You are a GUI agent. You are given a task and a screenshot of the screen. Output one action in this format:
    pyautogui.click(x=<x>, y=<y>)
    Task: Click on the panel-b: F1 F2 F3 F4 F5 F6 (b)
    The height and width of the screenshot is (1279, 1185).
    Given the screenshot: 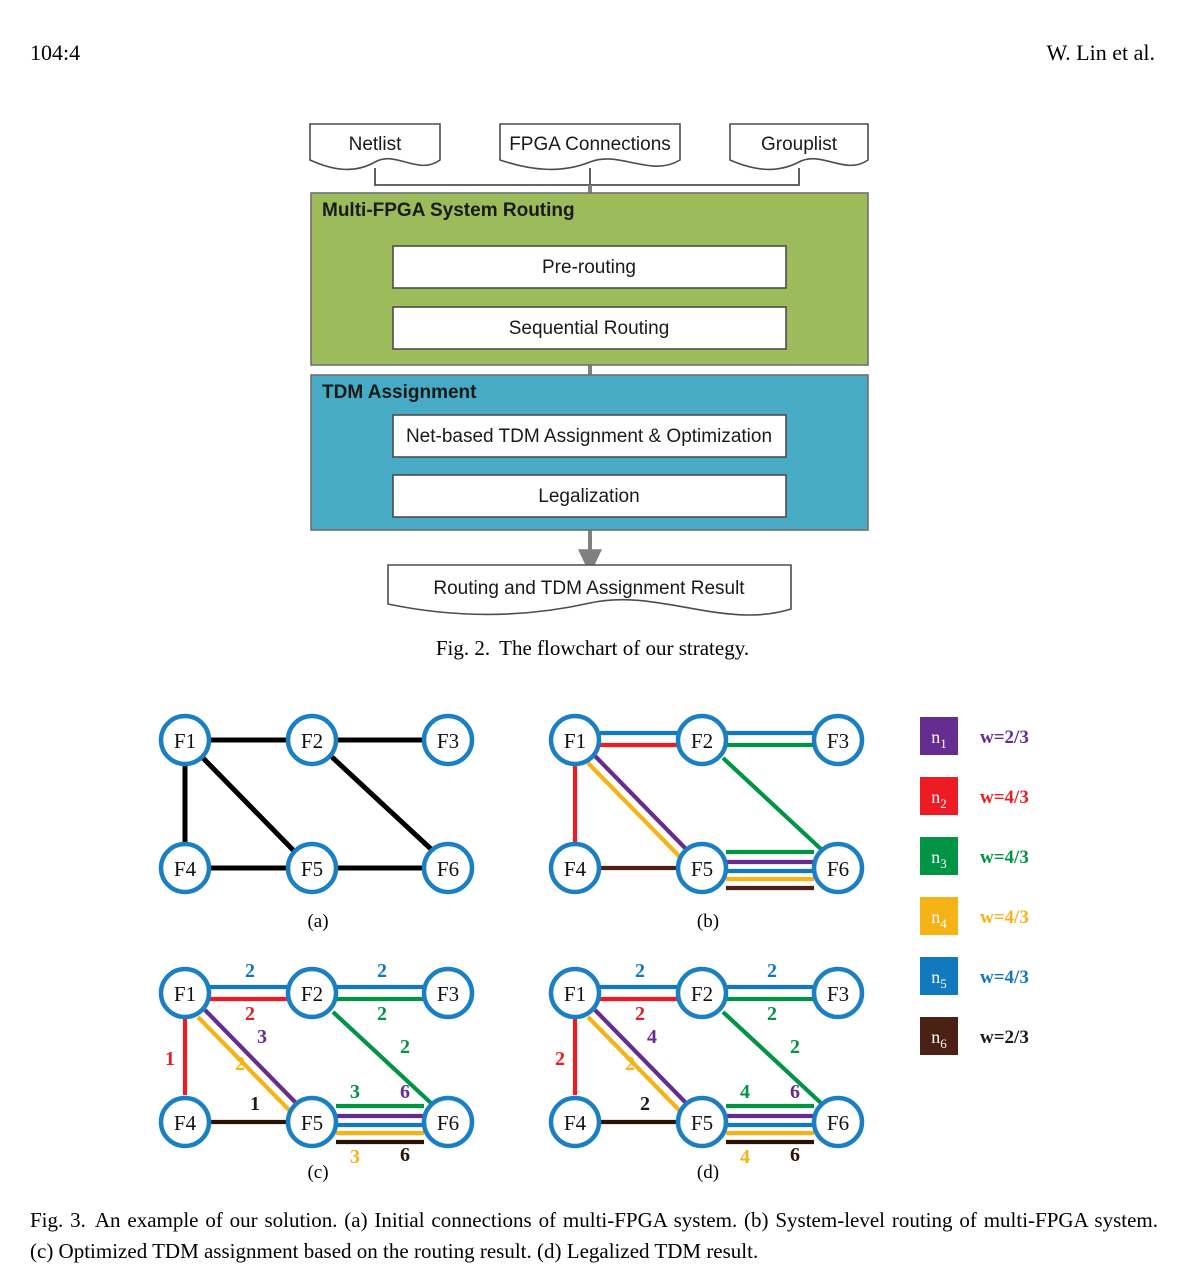 What is the action you would take?
    pyautogui.click(x=706, y=822)
    